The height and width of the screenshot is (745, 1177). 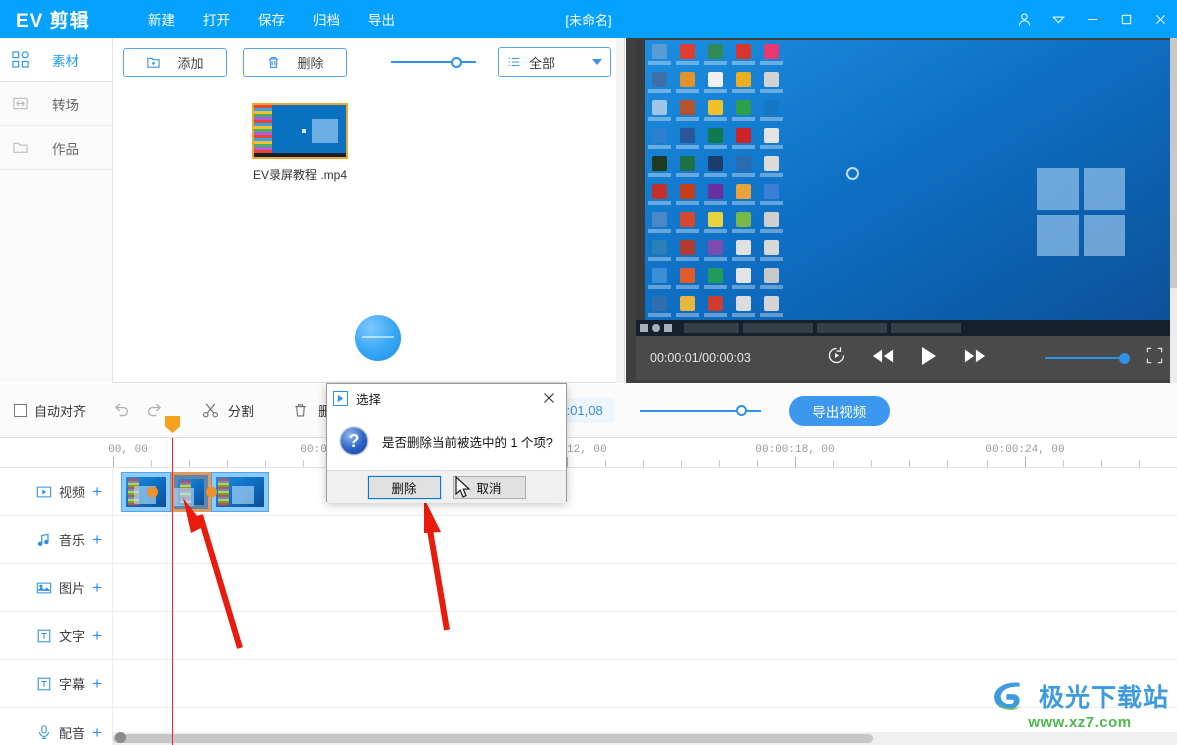 What do you see at coordinates (152, 491) in the screenshot?
I see `clip-handle-left` at bounding box center [152, 491].